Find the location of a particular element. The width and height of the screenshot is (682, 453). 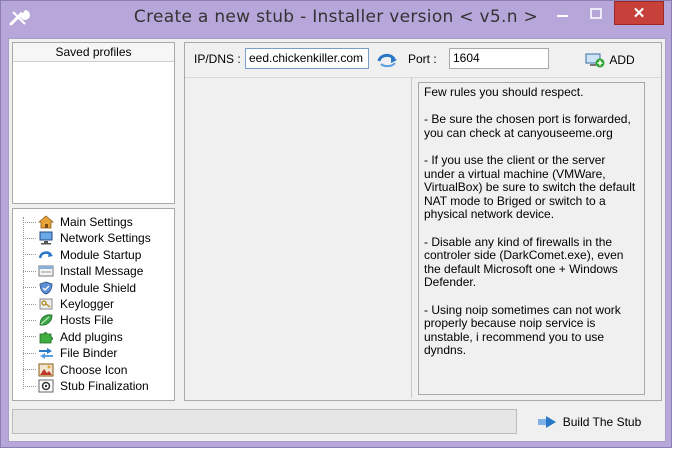

leaf-icon is located at coordinates (46, 320).